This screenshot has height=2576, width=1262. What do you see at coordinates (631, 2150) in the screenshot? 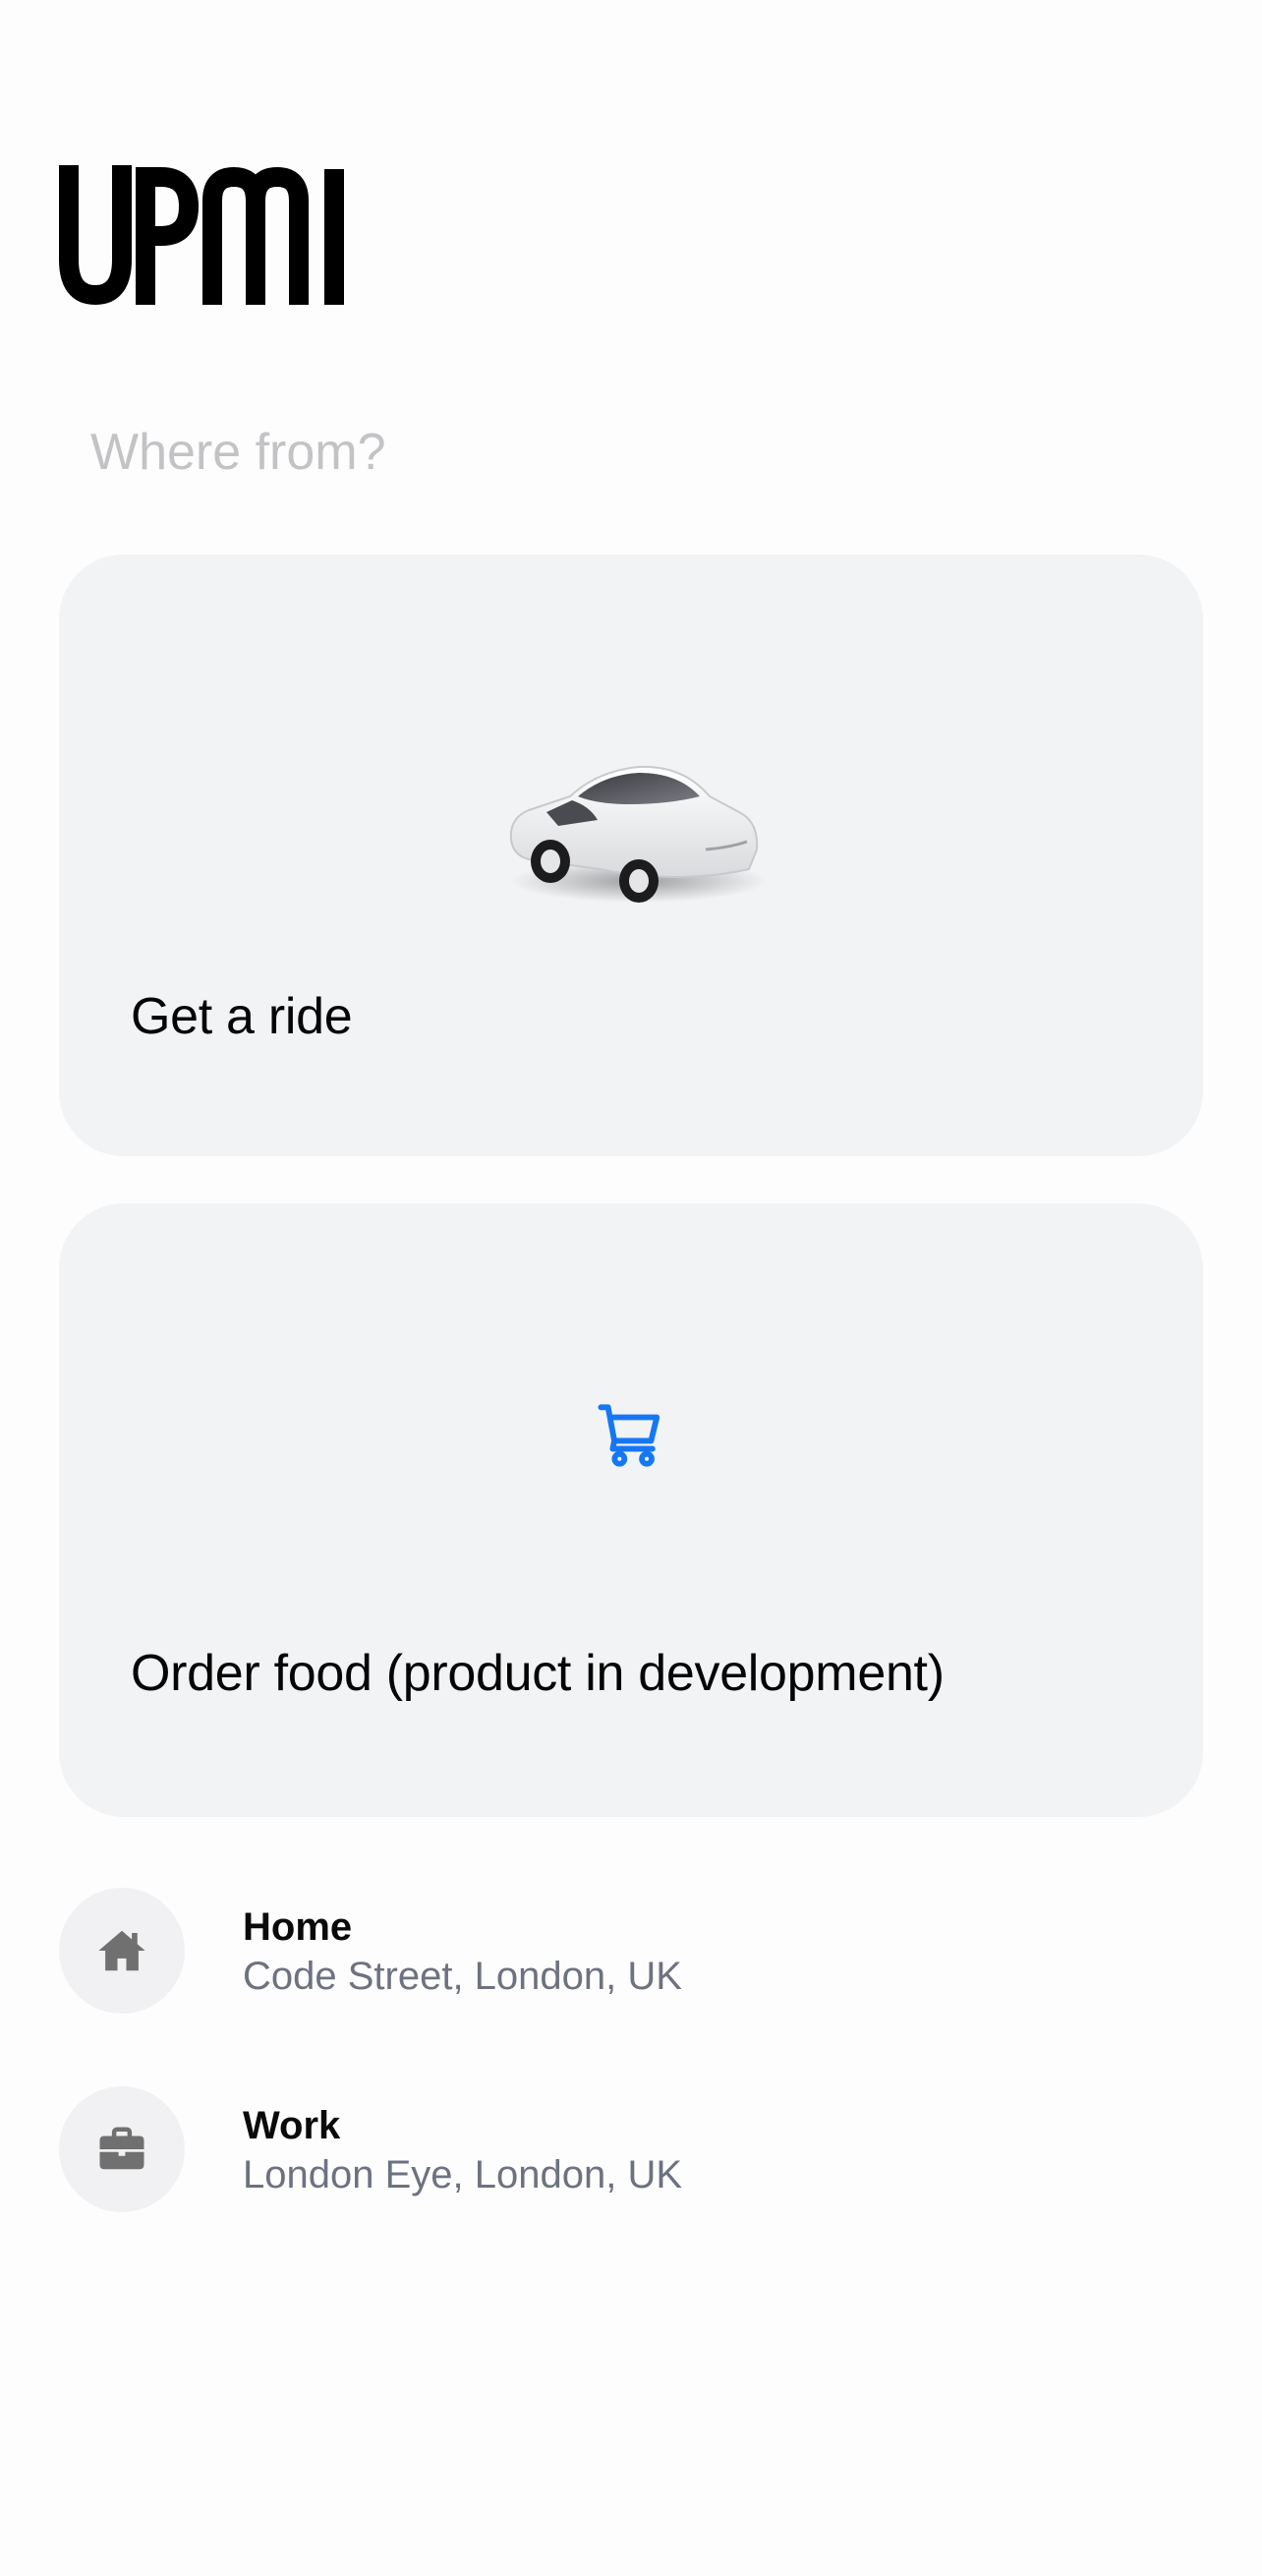
I see `saved-place-work: Work London Eye, London, UK` at bounding box center [631, 2150].